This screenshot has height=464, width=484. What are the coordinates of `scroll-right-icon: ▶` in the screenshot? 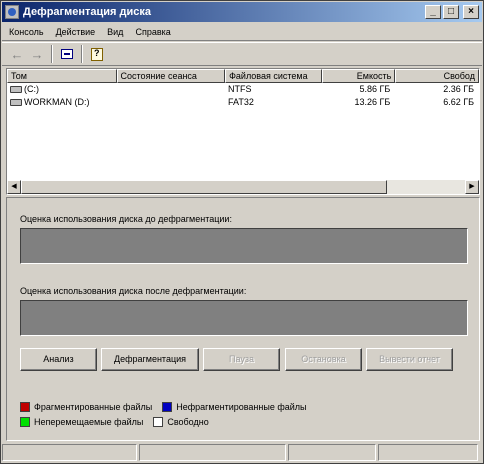 It's located at (472, 187).